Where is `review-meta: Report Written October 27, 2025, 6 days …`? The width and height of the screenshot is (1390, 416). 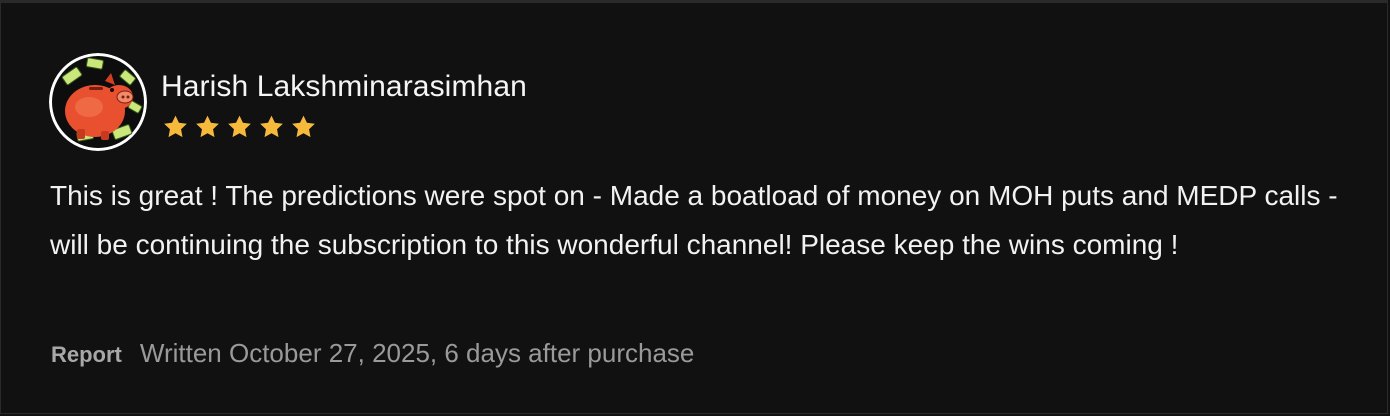
review-meta: Report Written October 27, 2025, 6 days … is located at coordinates (372, 353).